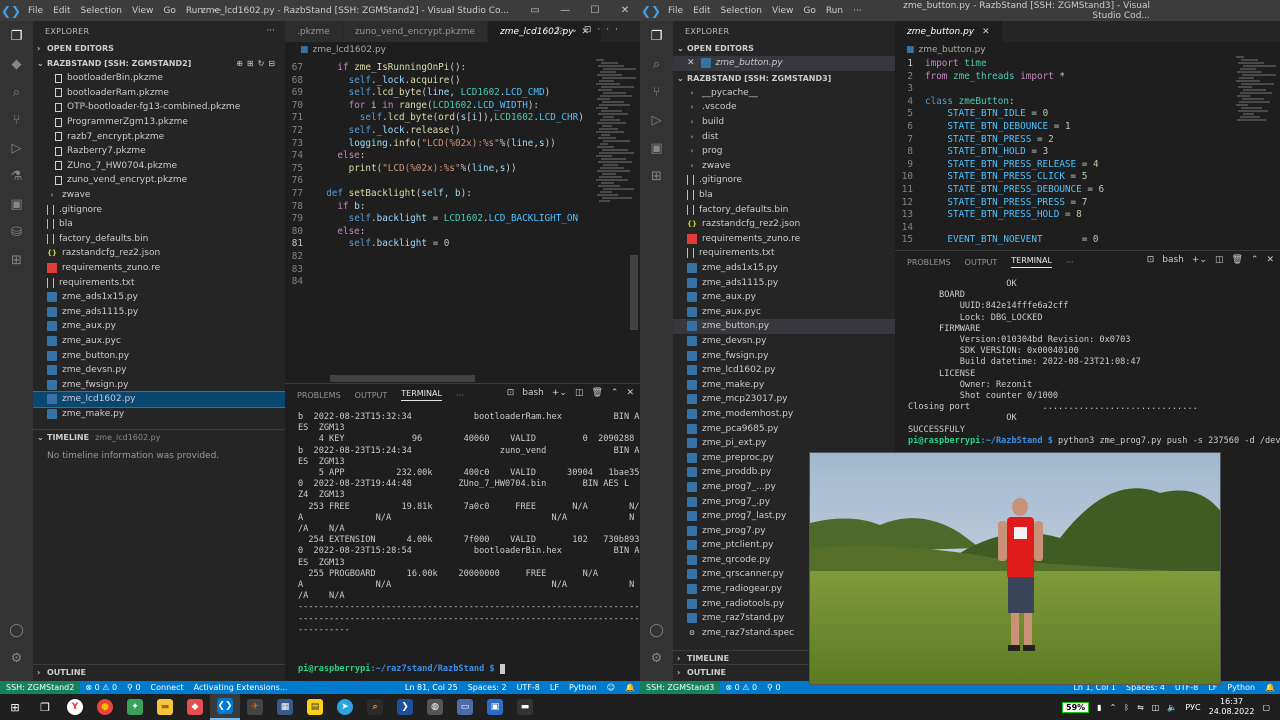  I want to click on panel-tab-output: OUTPUT, so click(371, 395).